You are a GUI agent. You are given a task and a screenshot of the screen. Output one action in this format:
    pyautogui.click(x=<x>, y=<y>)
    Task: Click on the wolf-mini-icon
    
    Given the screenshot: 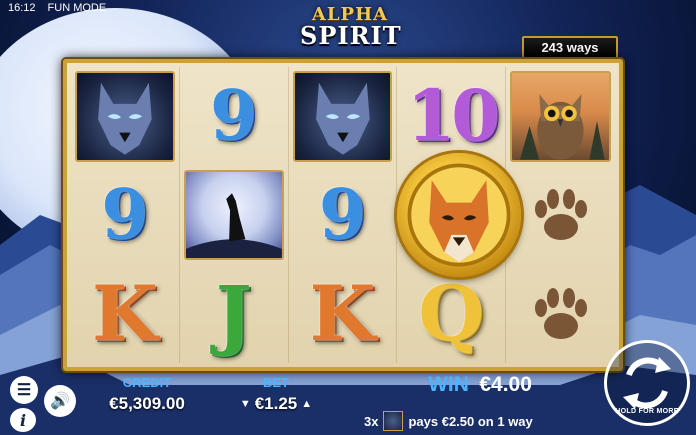 What is the action you would take?
    pyautogui.click(x=393, y=421)
    